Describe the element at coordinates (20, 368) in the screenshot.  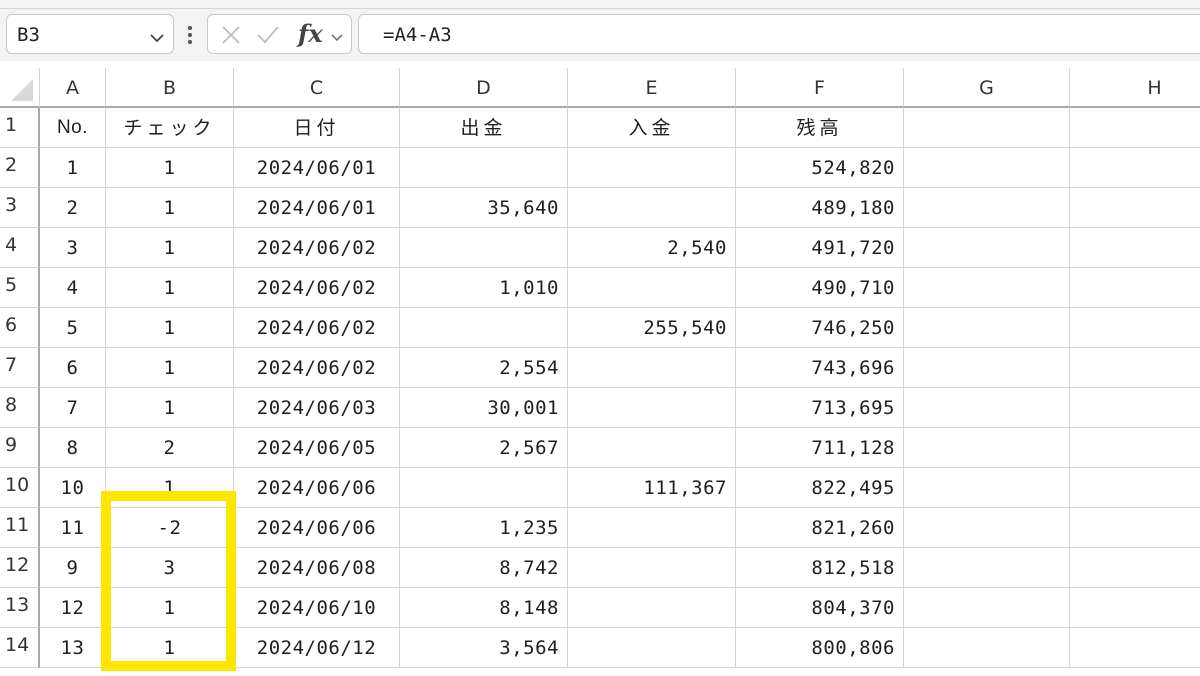
I see `row-header-7: 7` at that location.